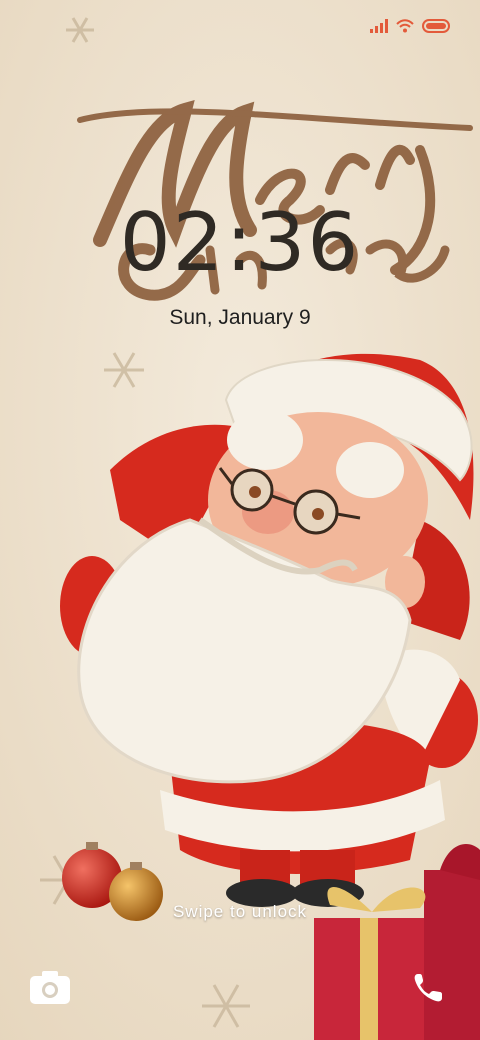 The height and width of the screenshot is (1040, 480). I want to click on lockscreen-clock: 02:36, so click(240, 242).